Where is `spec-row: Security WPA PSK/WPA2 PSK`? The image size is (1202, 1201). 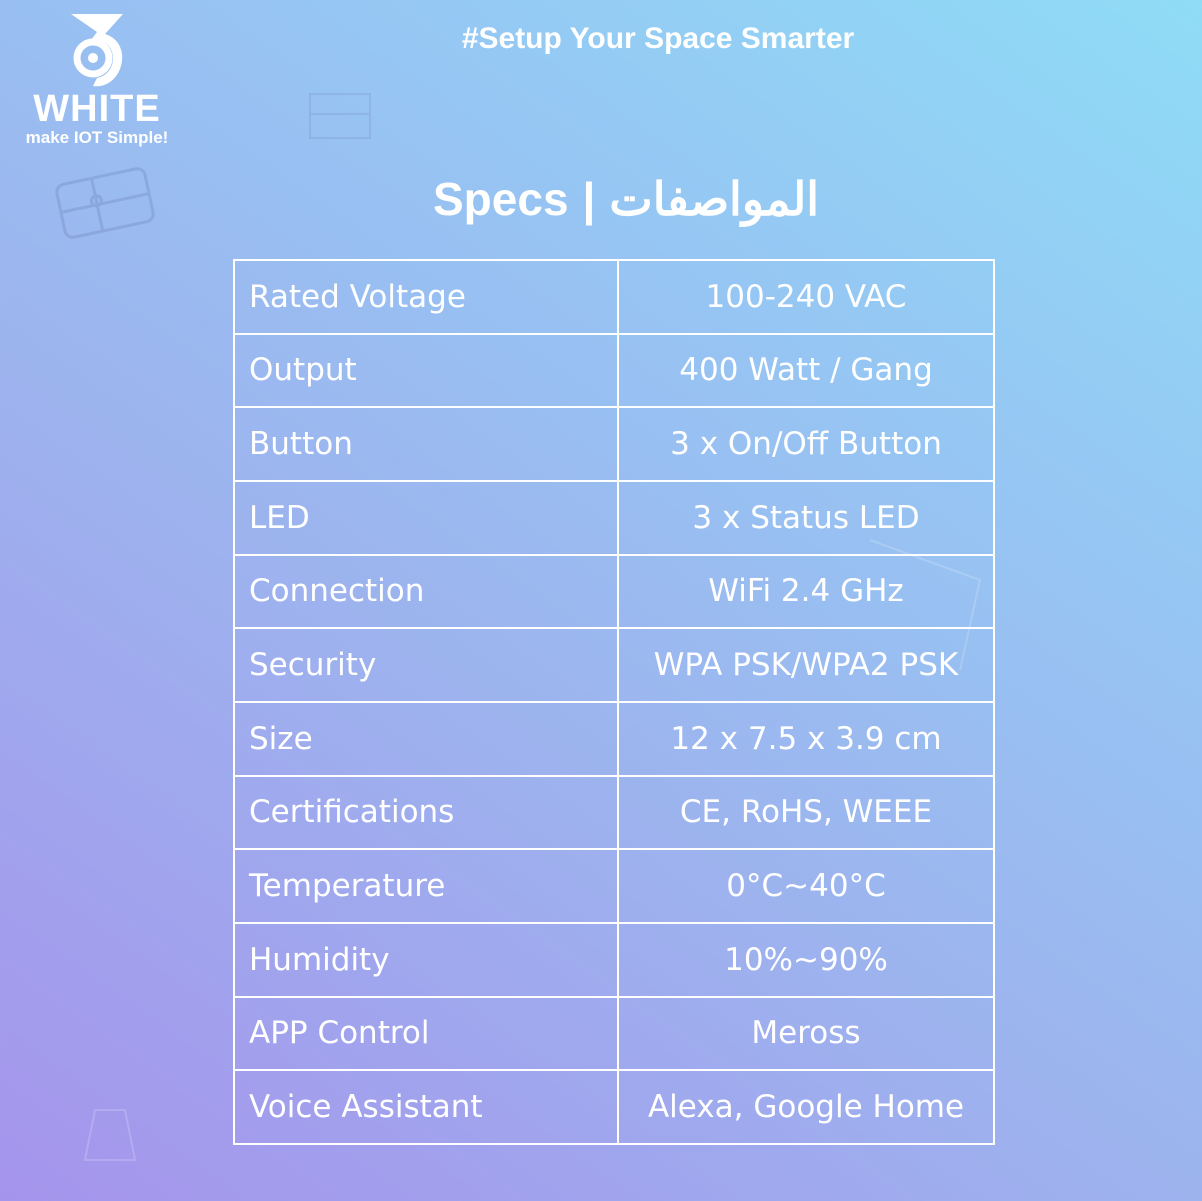 spec-row: Security WPA PSK/WPA2 PSK is located at coordinates (614, 665).